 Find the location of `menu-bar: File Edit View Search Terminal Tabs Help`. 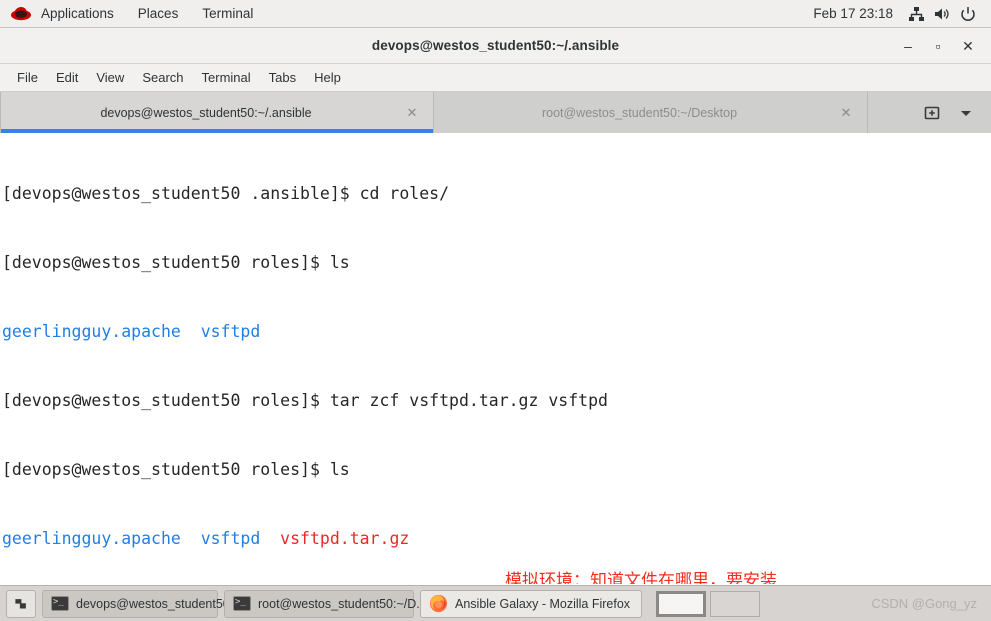

menu-bar: File Edit View Search Terminal Tabs Help is located at coordinates (495, 78).